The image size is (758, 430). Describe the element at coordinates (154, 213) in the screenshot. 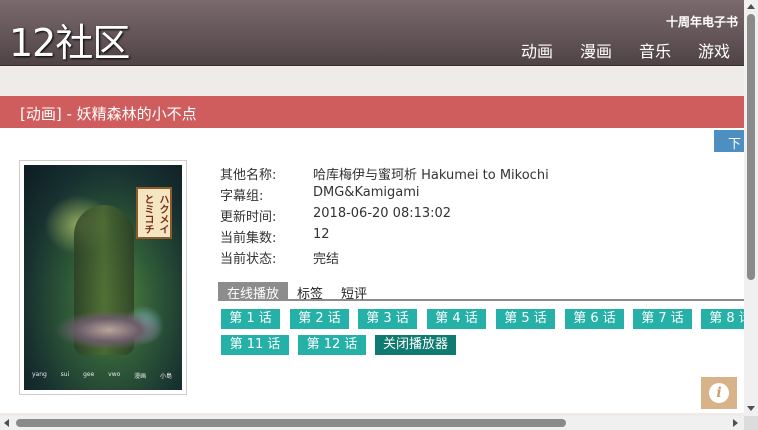

I see `poster-title-logo: ハクメイとミコチ` at that location.